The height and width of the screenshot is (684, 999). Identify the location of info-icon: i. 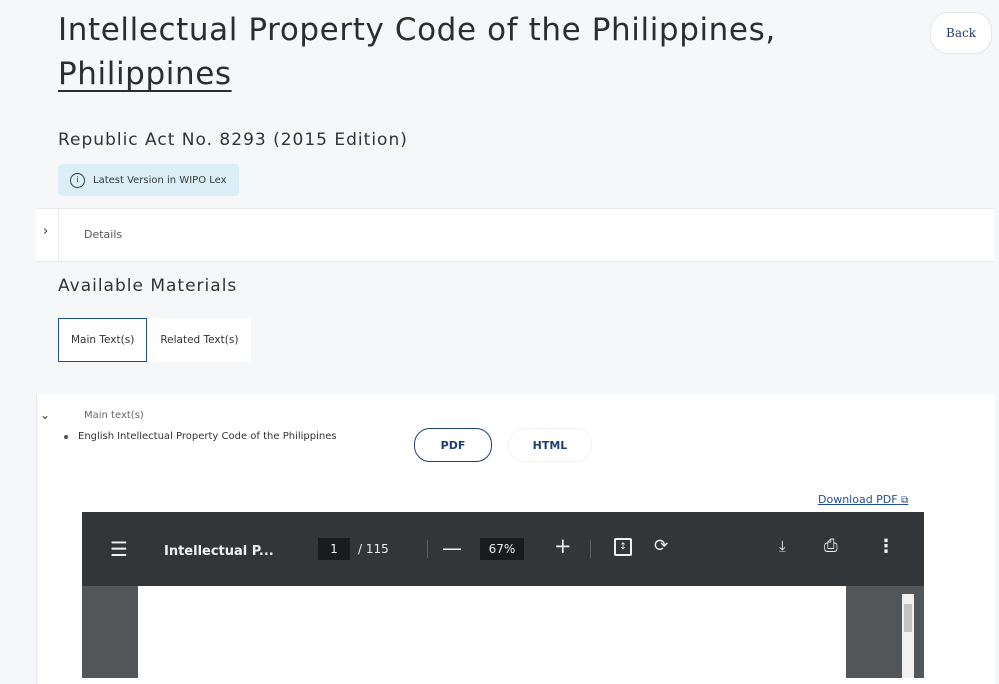
(77, 180).